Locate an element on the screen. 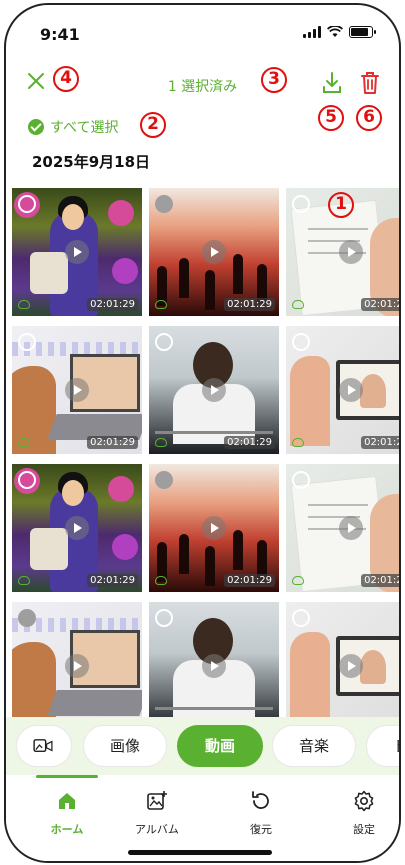 This screenshot has width=405, height=865. status-bar: 9:41 is located at coordinates (202, 27).